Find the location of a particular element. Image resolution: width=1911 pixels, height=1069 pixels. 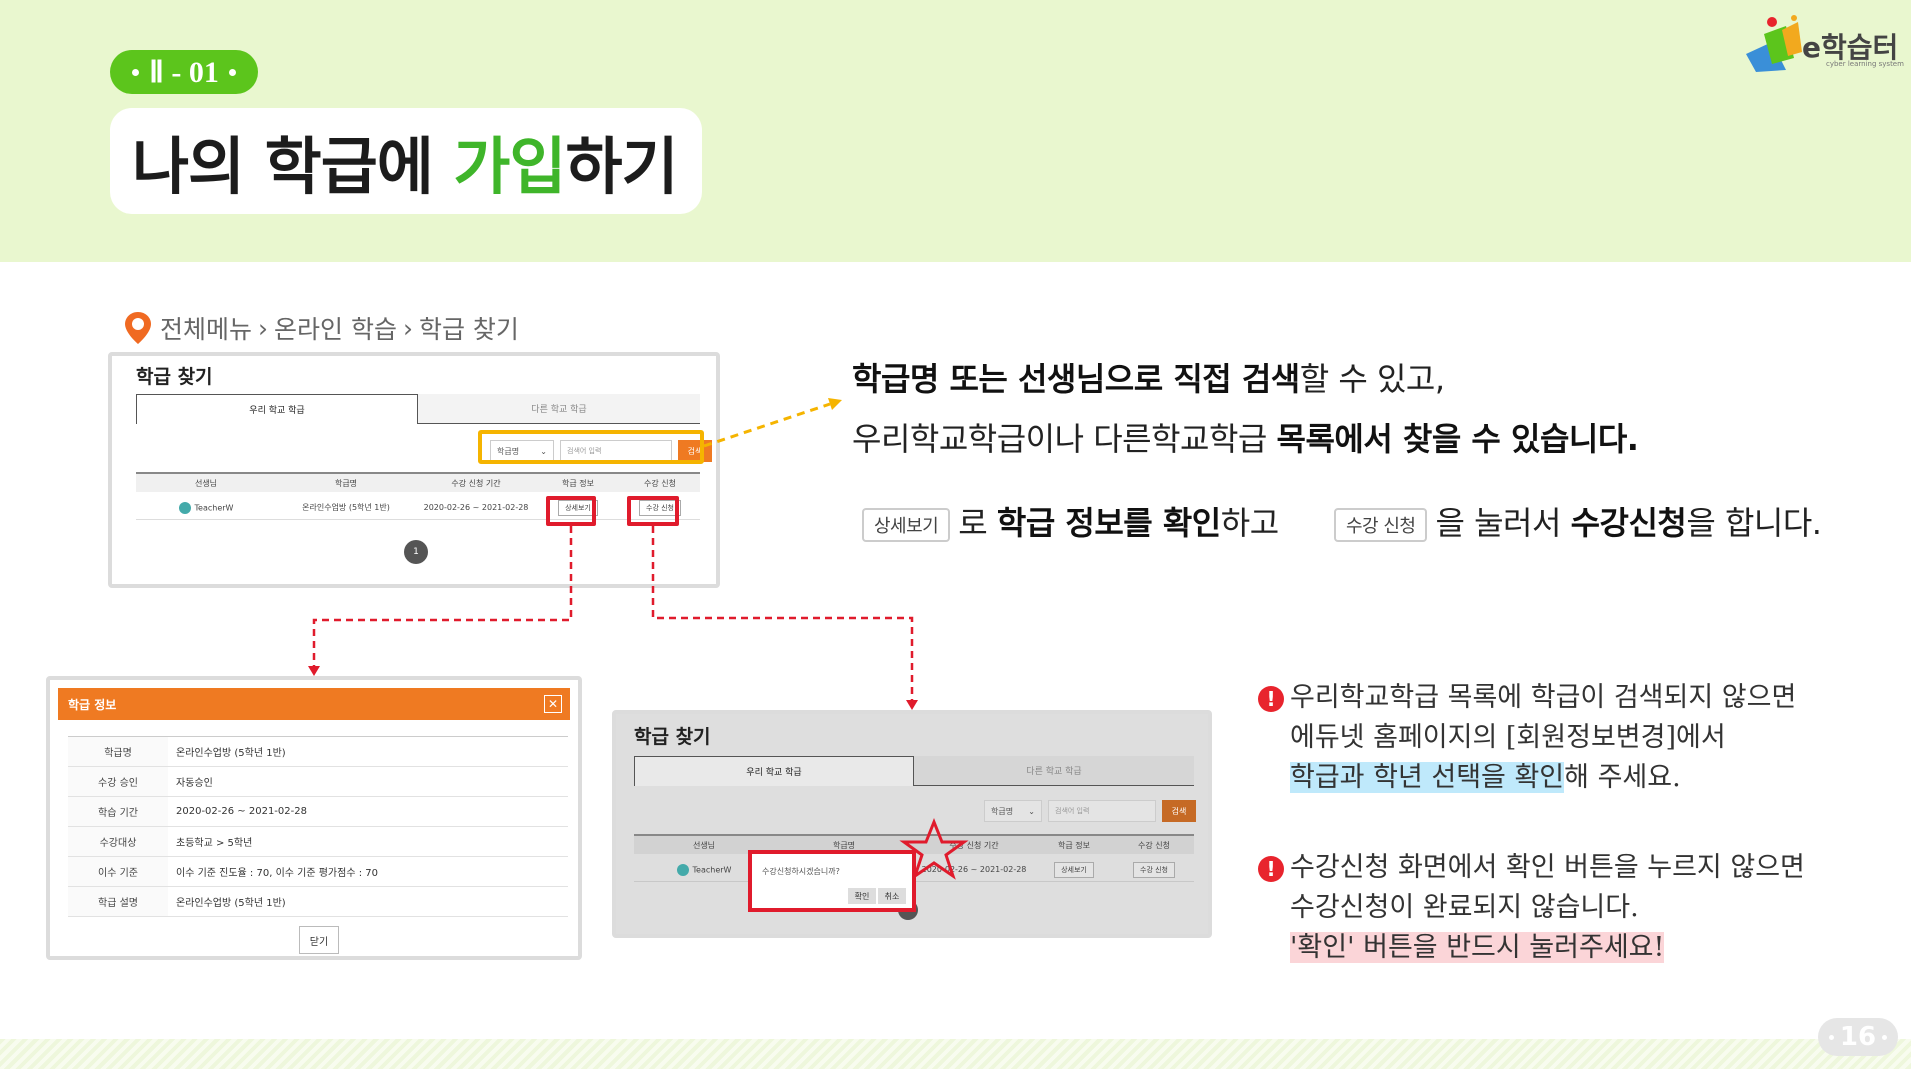

badge-dot-left is located at coordinates (136, 72).